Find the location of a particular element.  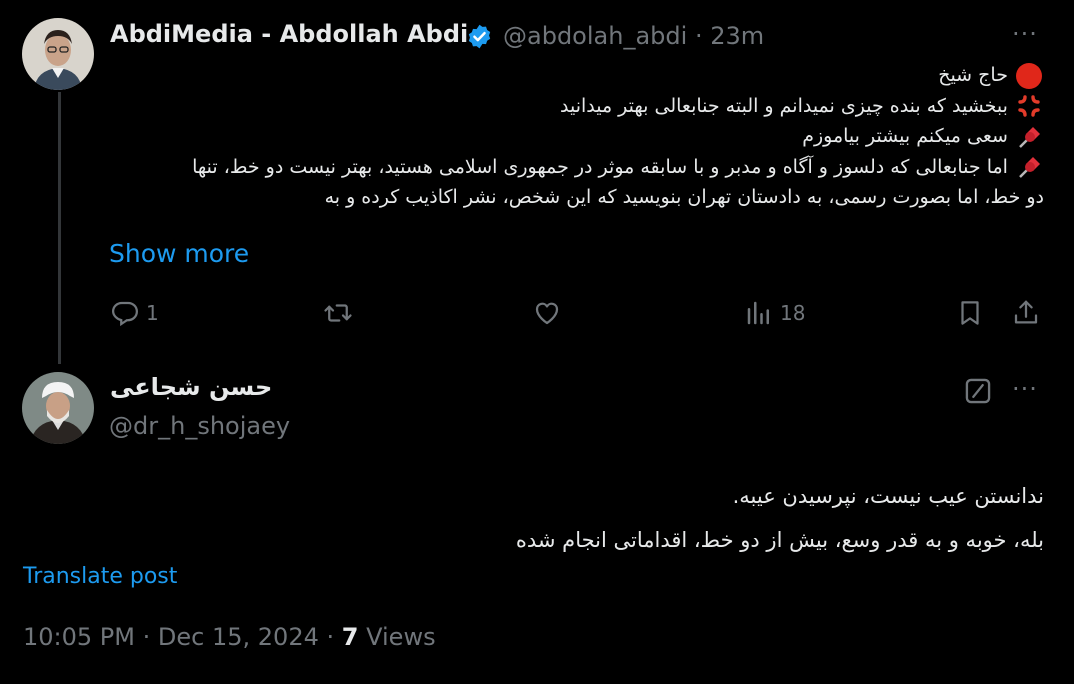

share-icon is located at coordinates (1026, 312).